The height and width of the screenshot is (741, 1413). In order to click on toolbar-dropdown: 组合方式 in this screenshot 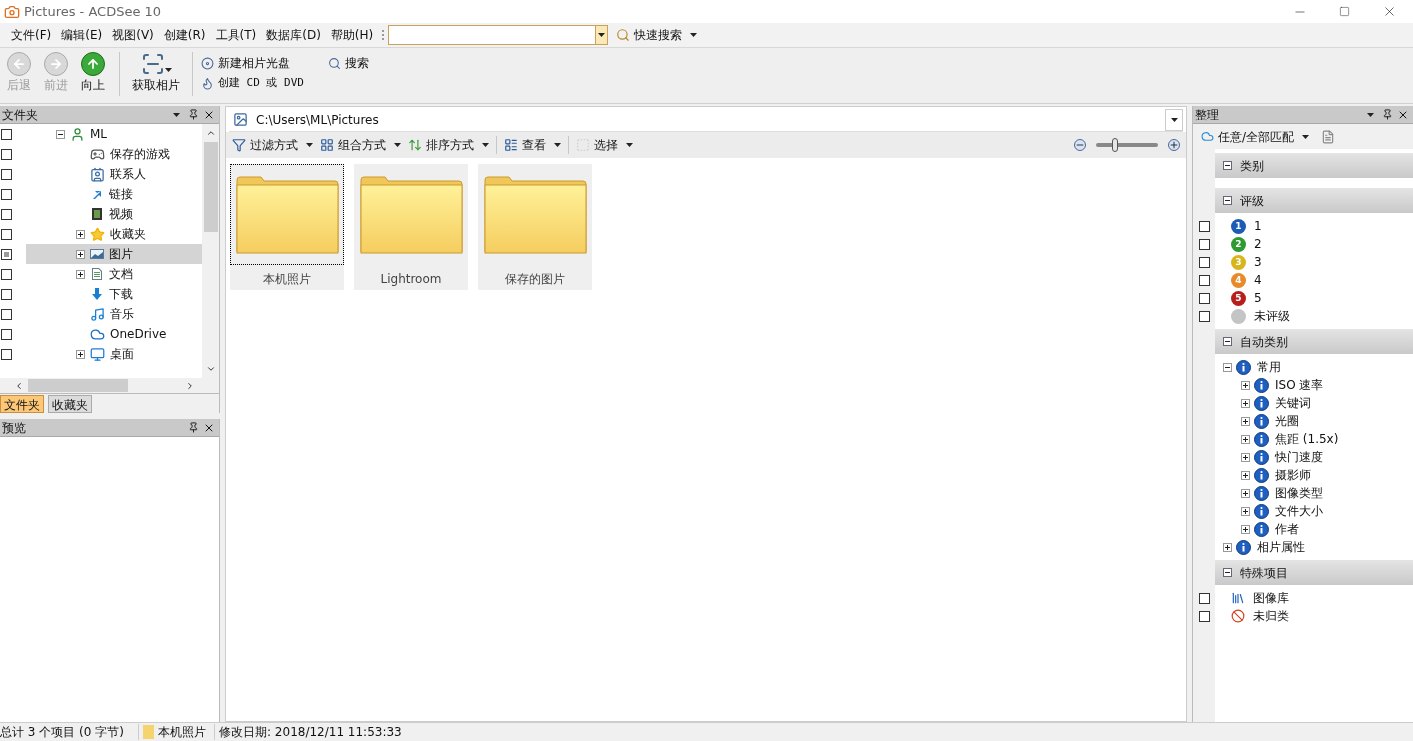, I will do `click(360, 145)`.